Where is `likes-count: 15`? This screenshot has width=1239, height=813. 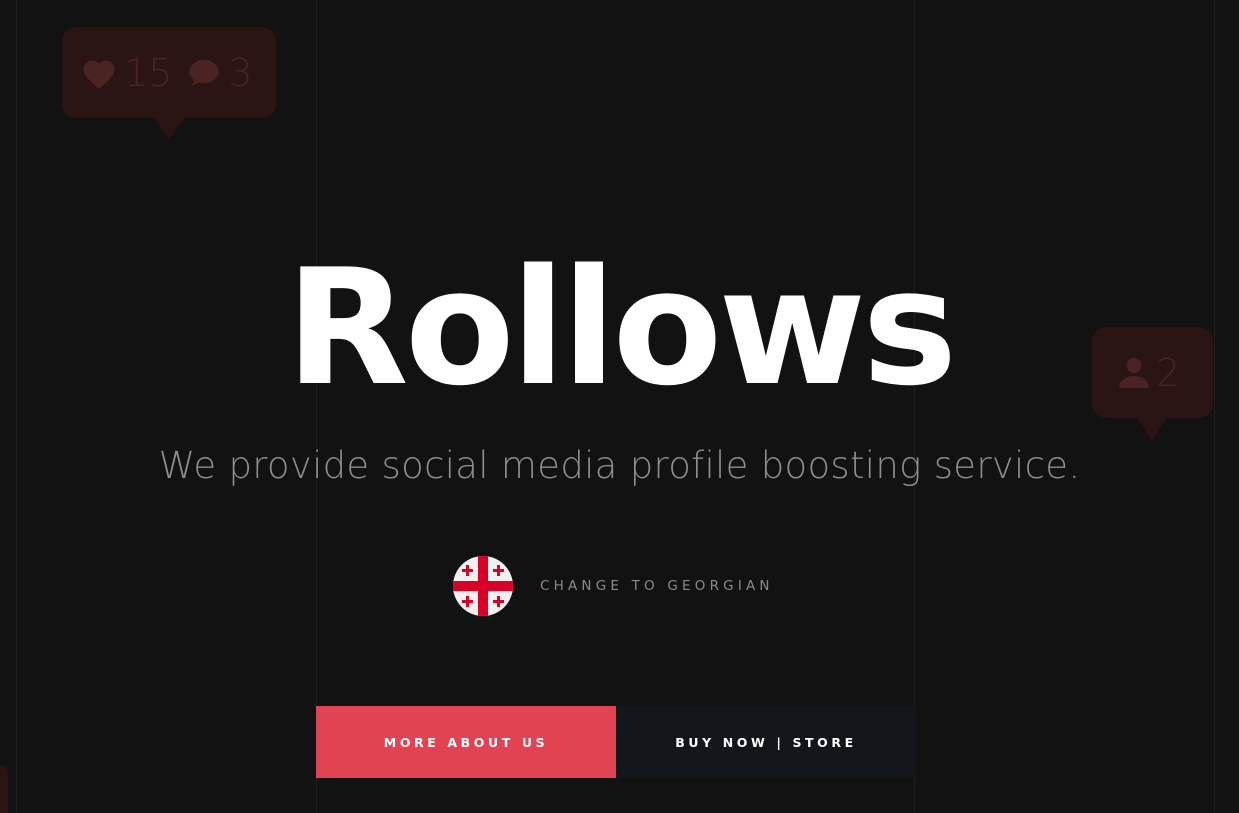 likes-count: 15 is located at coordinates (148, 72).